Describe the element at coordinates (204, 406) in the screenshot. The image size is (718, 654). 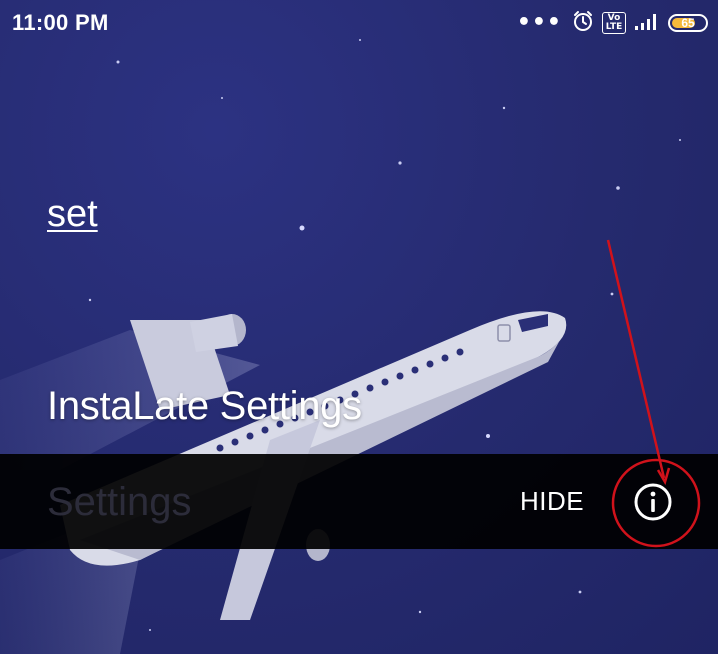
I see `menu-item-instalate-settings: InstaLate Settings` at that location.